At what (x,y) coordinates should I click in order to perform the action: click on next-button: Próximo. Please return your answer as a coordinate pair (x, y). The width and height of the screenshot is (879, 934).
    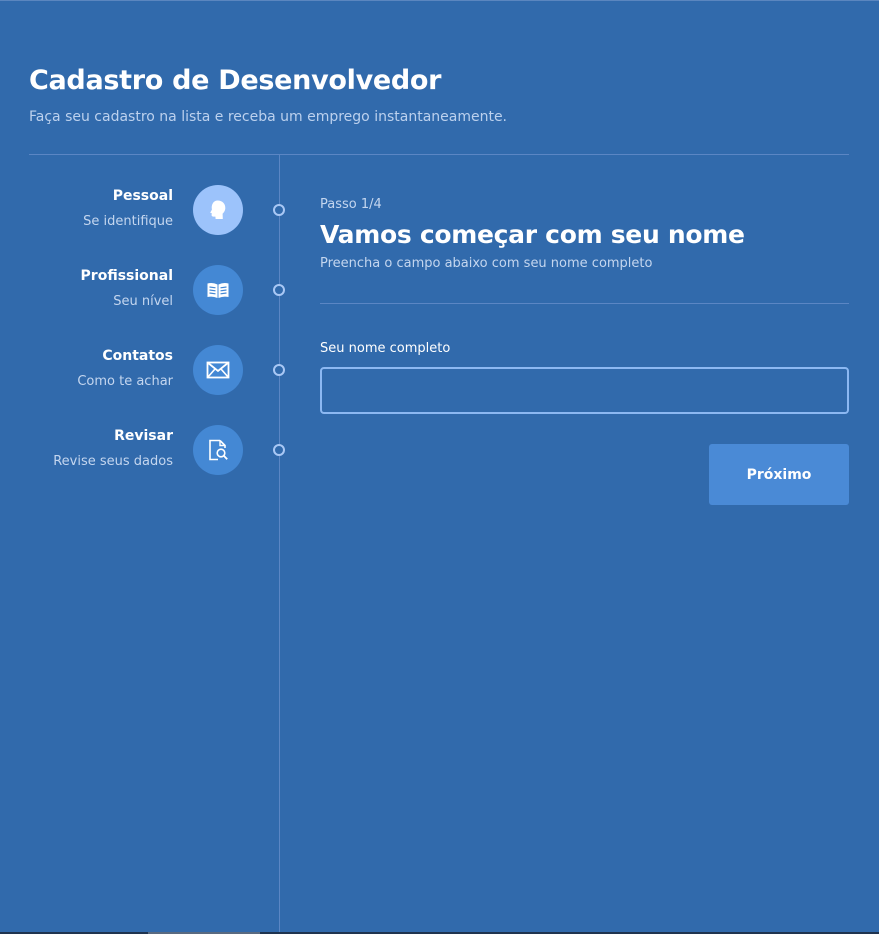
    Looking at the image, I should click on (779, 474).